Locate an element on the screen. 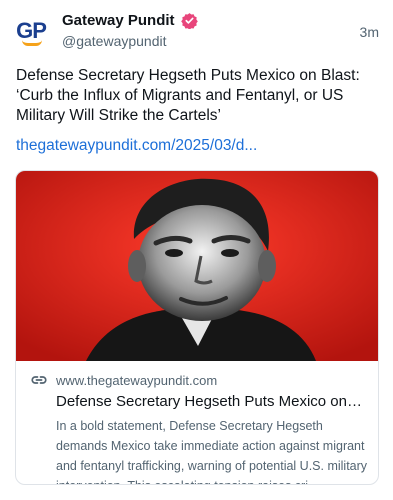 The width and height of the screenshot is (393, 500). verified-badge-icon is located at coordinates (189, 21).